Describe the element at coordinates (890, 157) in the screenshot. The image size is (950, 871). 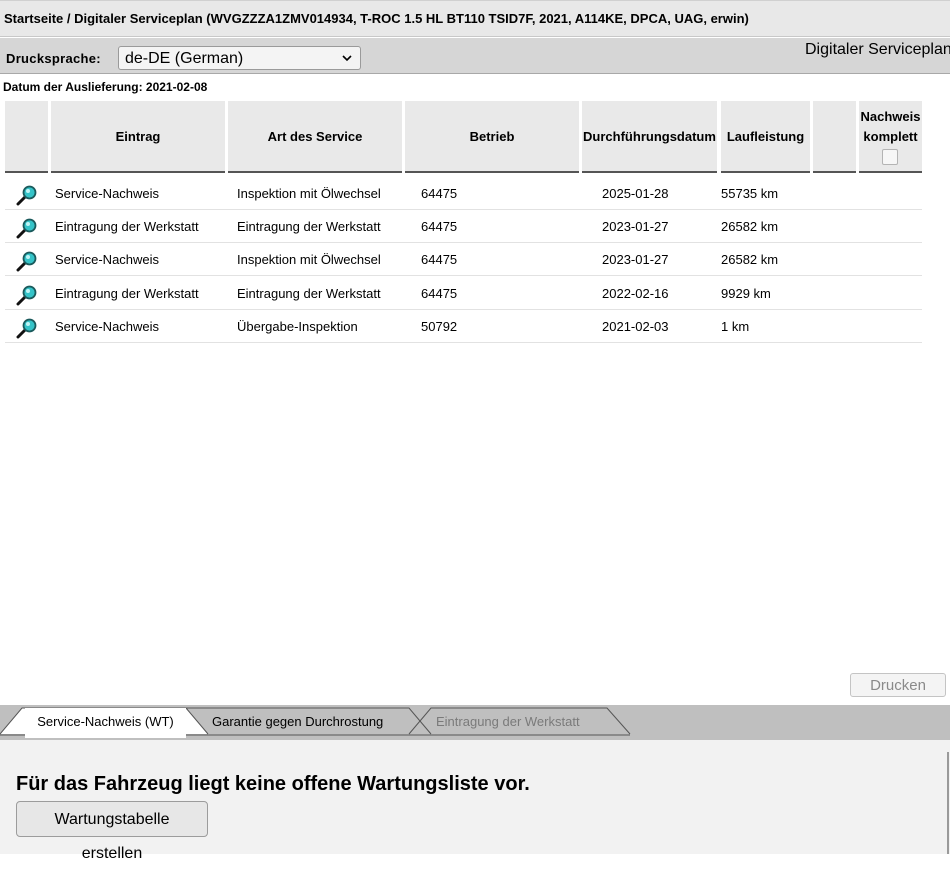
I see `proof-complete-checkbox` at that location.